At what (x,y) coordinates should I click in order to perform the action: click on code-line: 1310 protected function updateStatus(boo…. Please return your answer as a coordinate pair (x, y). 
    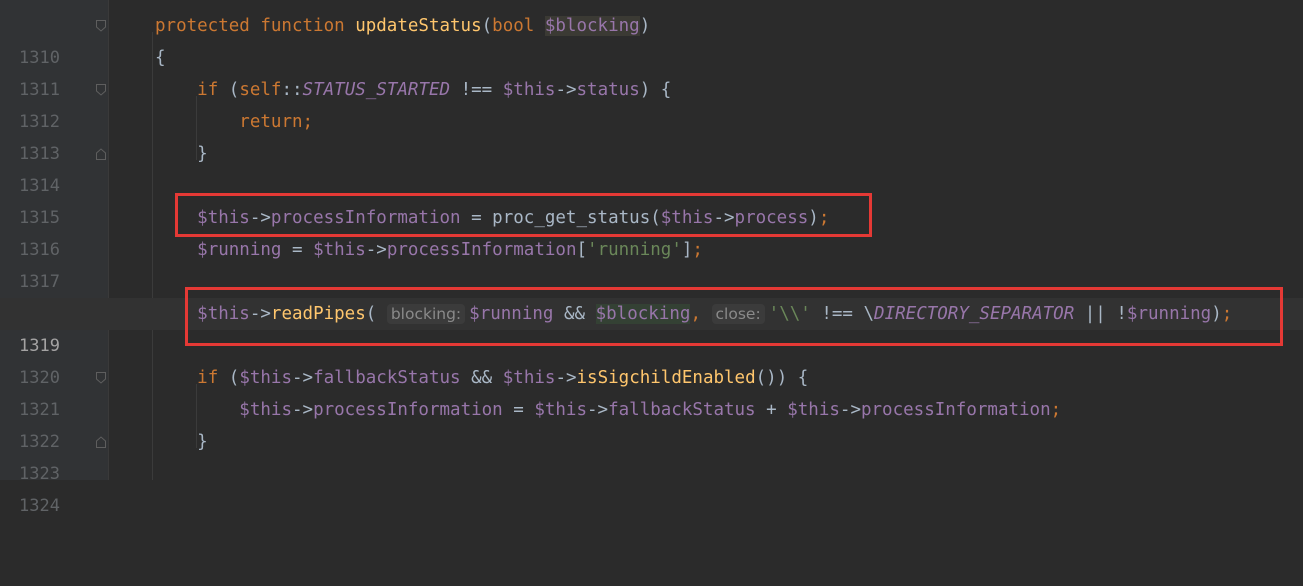
    Looking at the image, I should click on (651, 39).